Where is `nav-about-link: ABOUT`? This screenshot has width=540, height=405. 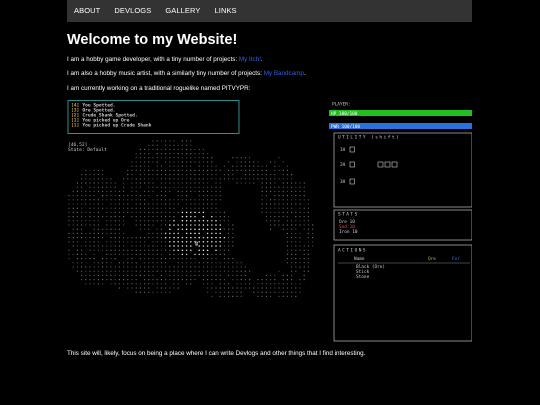
nav-about-link: ABOUT is located at coordinates (87, 11).